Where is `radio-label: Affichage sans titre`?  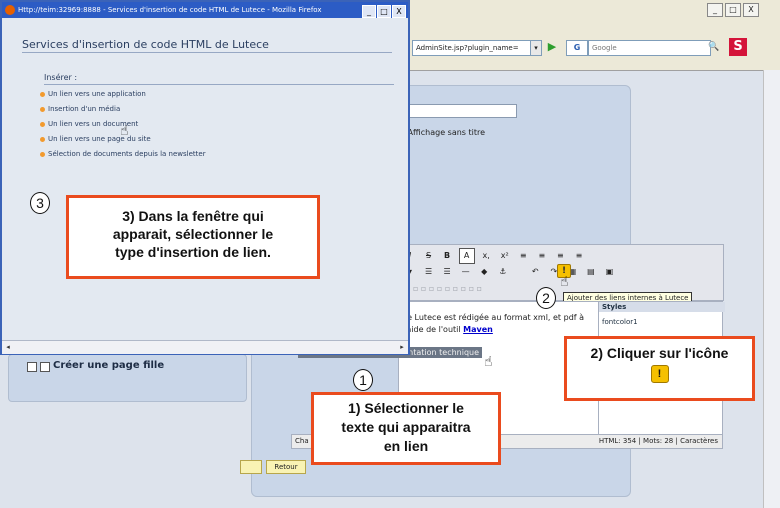
radio-label: Affichage sans titre is located at coordinates (446, 132).